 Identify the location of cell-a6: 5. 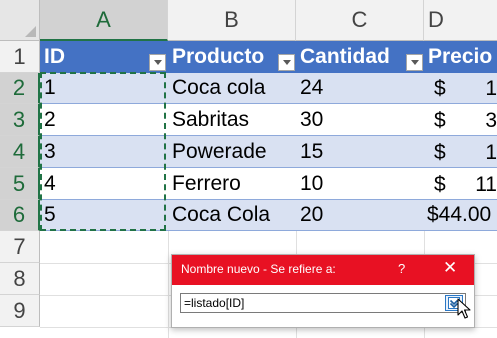
(104, 215).